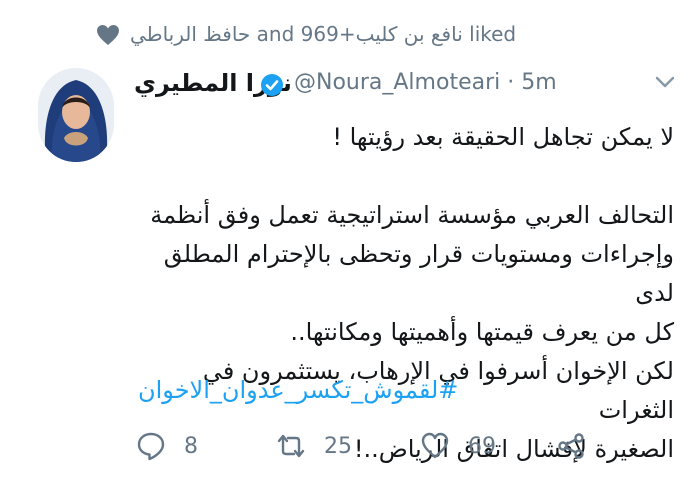 Image resolution: width=700 pixels, height=489 pixels. What do you see at coordinates (482, 446) in the screenshot?
I see `like-count: 69` at bounding box center [482, 446].